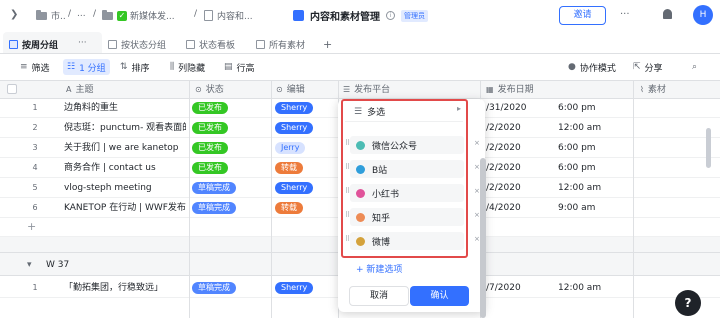  What do you see at coordinates (280, 44) in the screenshot?
I see `tab-all-assets: 所有素材` at bounding box center [280, 44].